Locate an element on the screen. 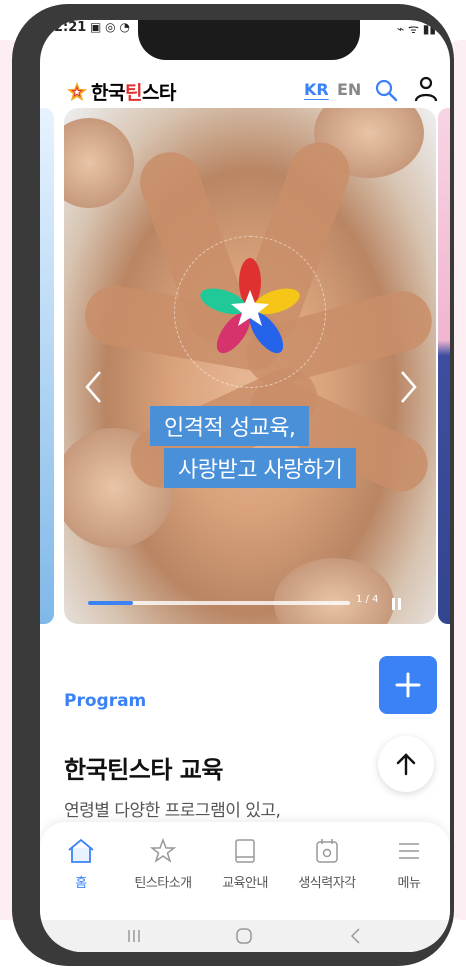 The height and width of the screenshot is (970, 466). calendar-icon is located at coordinates (327, 851).